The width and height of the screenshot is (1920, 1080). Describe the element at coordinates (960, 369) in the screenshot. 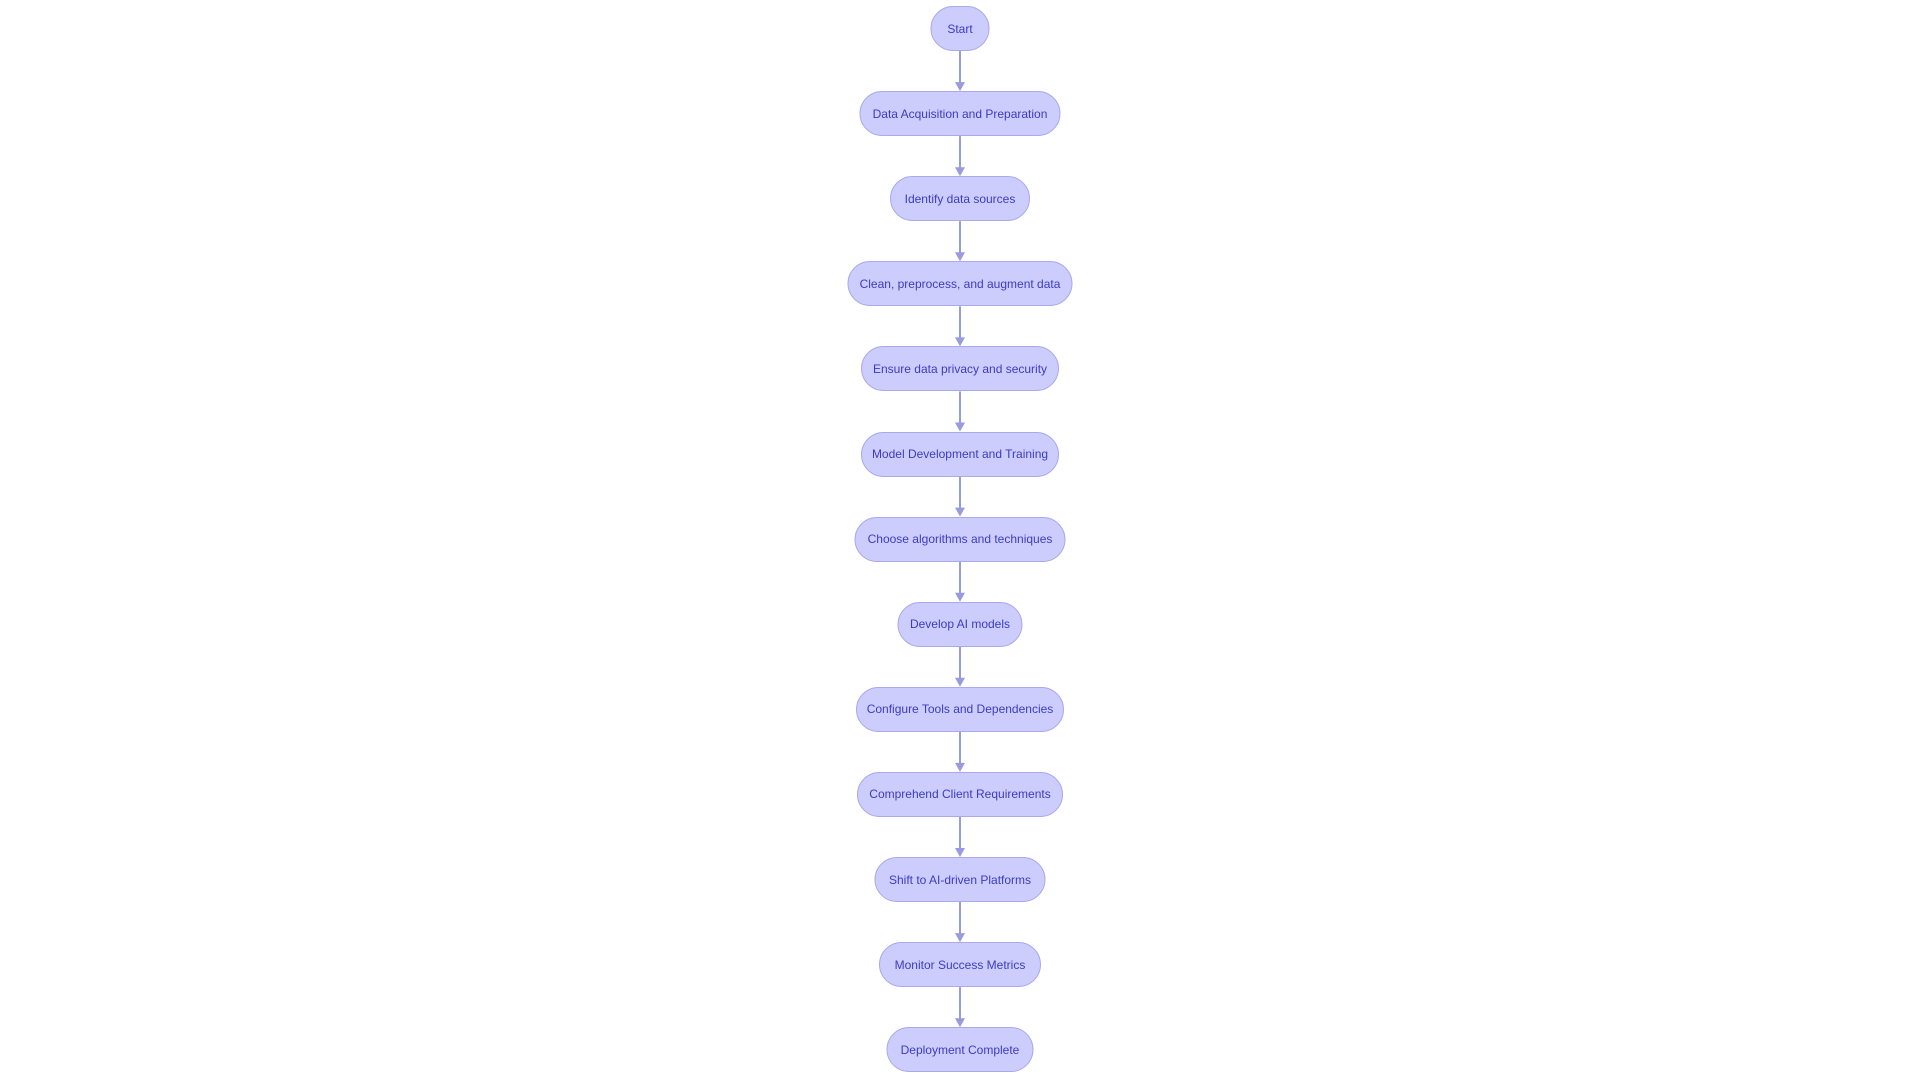

I see `flow-node: Ensure data privacy and security` at that location.